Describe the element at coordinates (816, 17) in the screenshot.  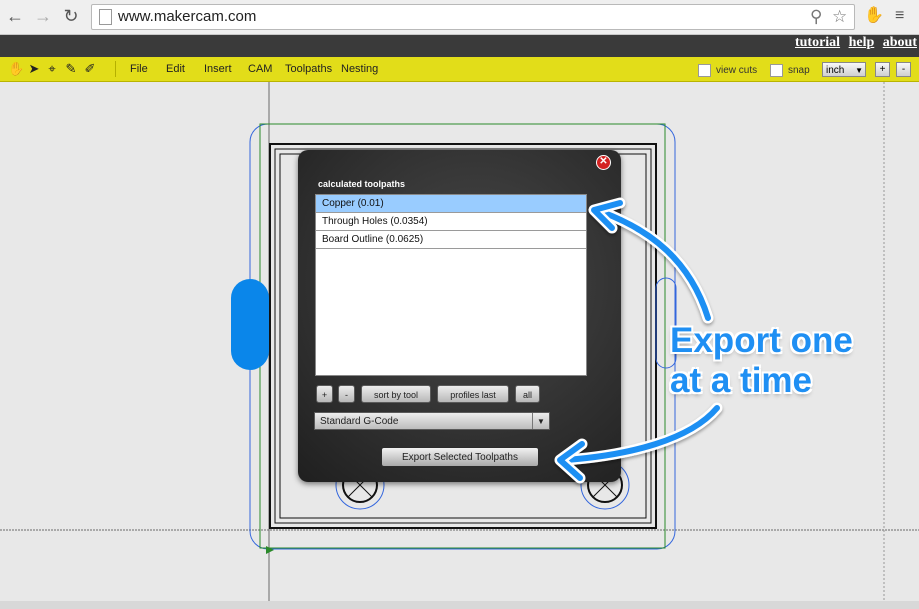
I see `zoom-icon: ⚲` at that location.